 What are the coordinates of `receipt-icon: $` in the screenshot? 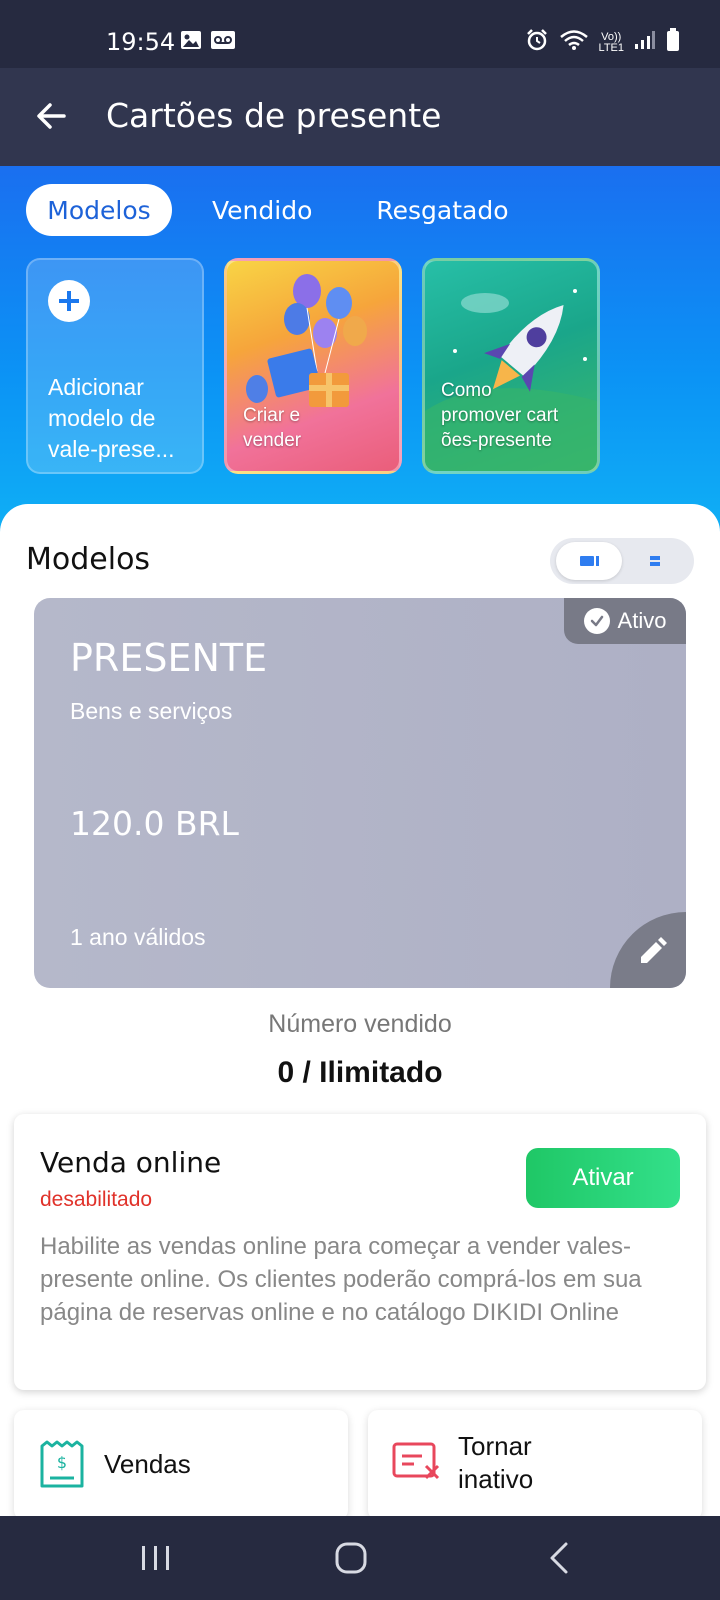 It's located at (62, 1466).